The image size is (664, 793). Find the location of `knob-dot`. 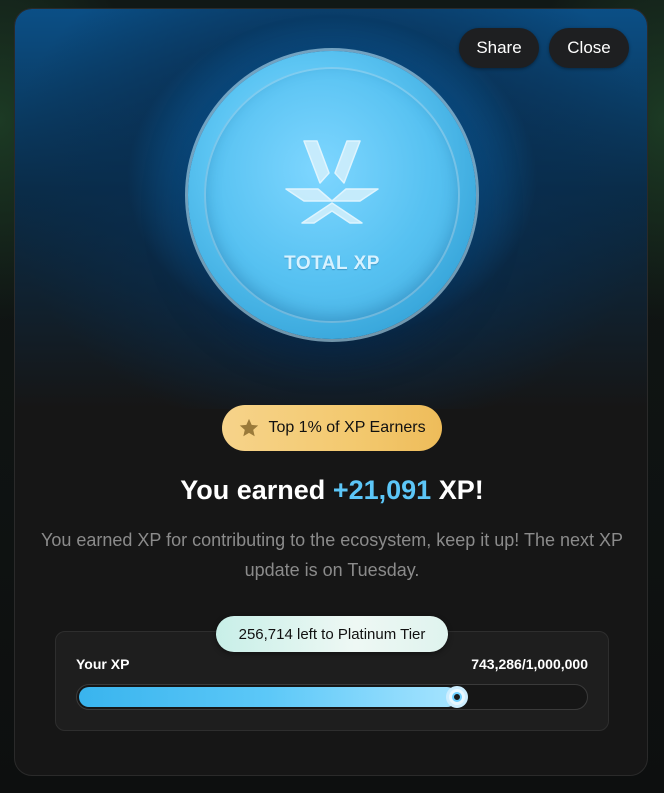

knob-dot is located at coordinates (457, 697).